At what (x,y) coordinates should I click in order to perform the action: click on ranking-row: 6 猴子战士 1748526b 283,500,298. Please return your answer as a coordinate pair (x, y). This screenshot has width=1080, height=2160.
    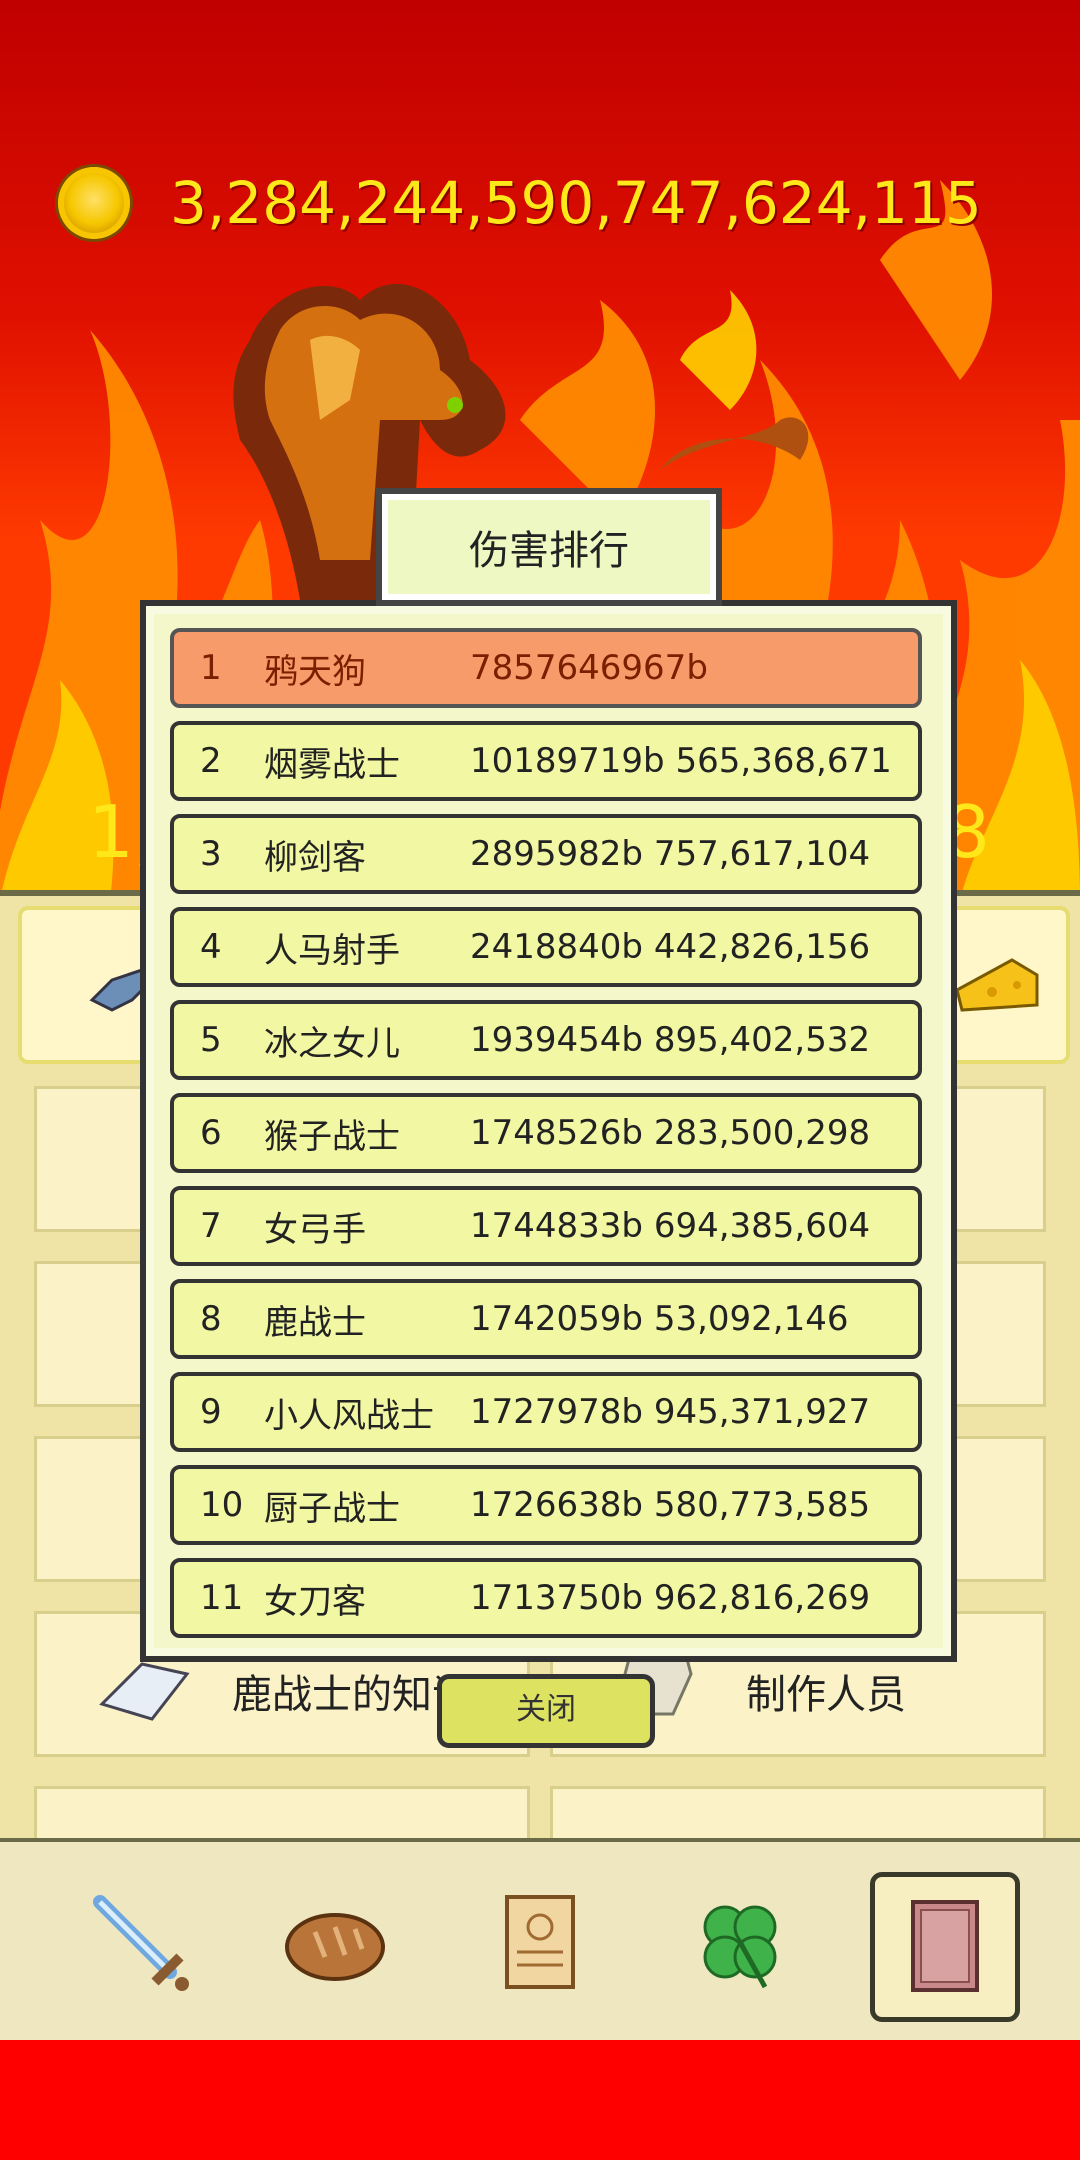
    Looking at the image, I should click on (546, 1133).